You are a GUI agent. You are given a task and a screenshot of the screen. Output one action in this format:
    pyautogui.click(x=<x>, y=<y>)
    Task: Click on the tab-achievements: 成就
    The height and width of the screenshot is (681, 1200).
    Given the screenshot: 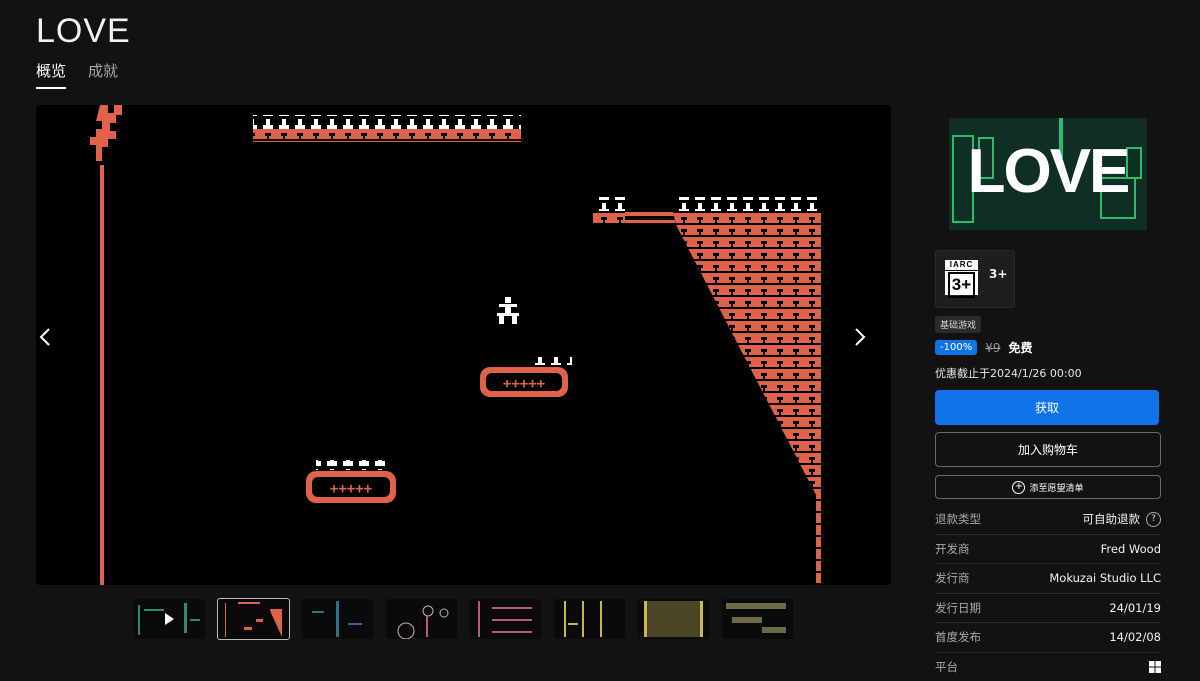 What is the action you would take?
    pyautogui.click(x=103, y=74)
    